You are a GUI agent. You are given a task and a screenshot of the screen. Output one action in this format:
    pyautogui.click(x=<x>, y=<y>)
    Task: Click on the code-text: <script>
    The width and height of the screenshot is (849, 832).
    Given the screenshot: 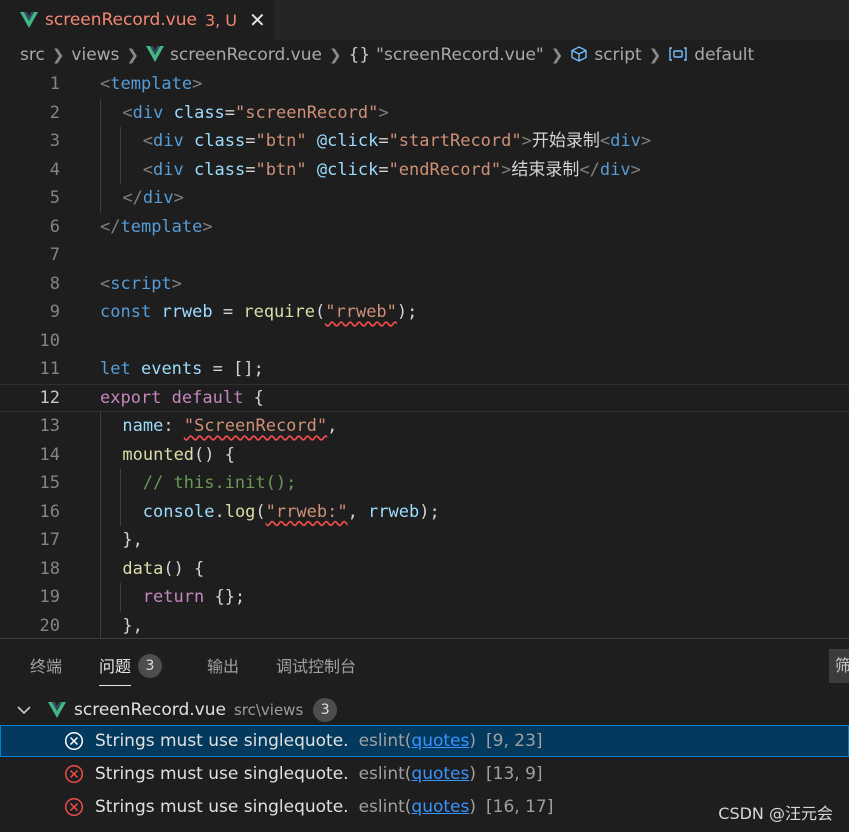 What is the action you would take?
    pyautogui.click(x=141, y=284)
    